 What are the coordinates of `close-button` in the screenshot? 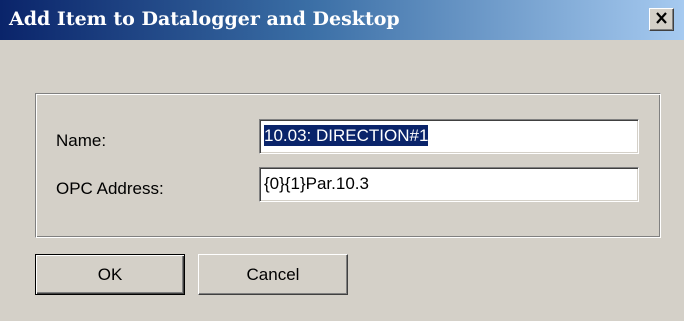 It's located at (661, 19).